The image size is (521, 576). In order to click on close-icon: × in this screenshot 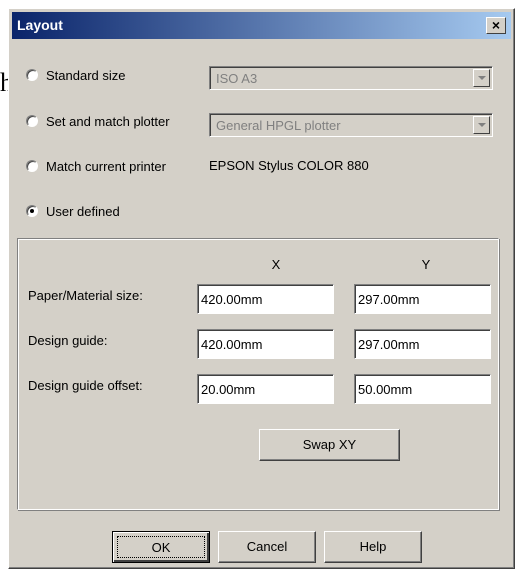, I will do `click(496, 25)`.